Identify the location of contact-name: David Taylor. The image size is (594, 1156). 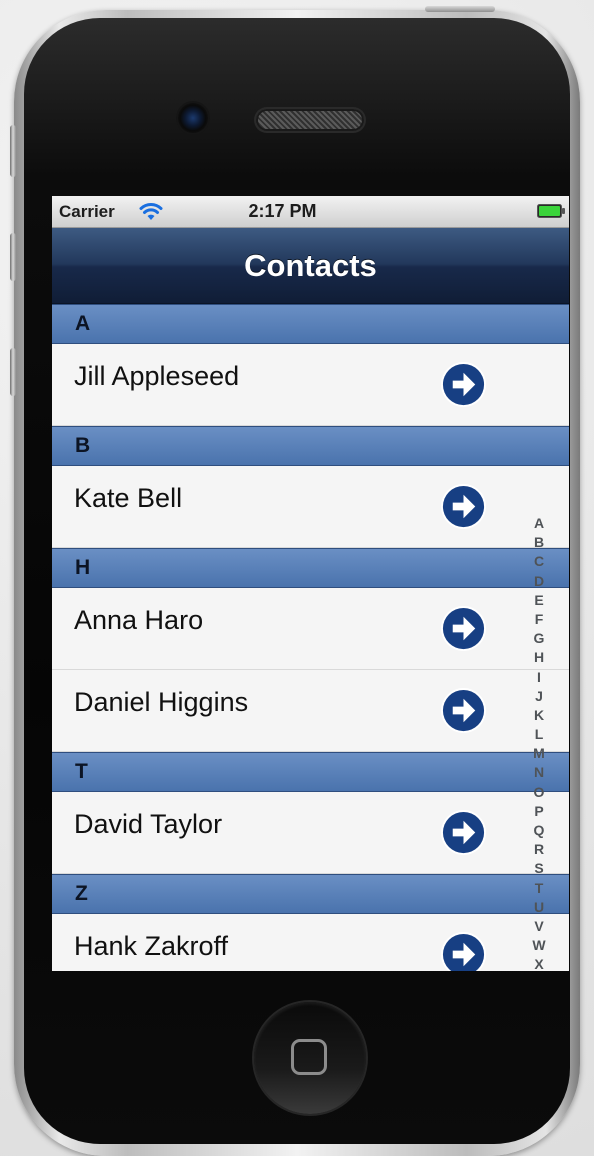
(148, 824).